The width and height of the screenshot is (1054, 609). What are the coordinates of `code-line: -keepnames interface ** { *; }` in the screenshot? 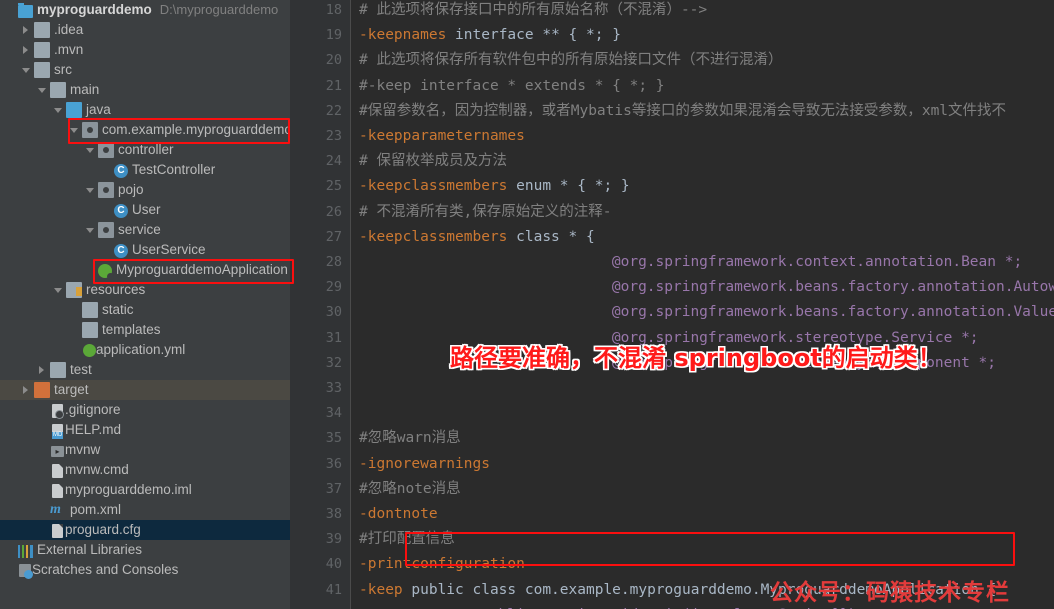 It's located at (490, 35).